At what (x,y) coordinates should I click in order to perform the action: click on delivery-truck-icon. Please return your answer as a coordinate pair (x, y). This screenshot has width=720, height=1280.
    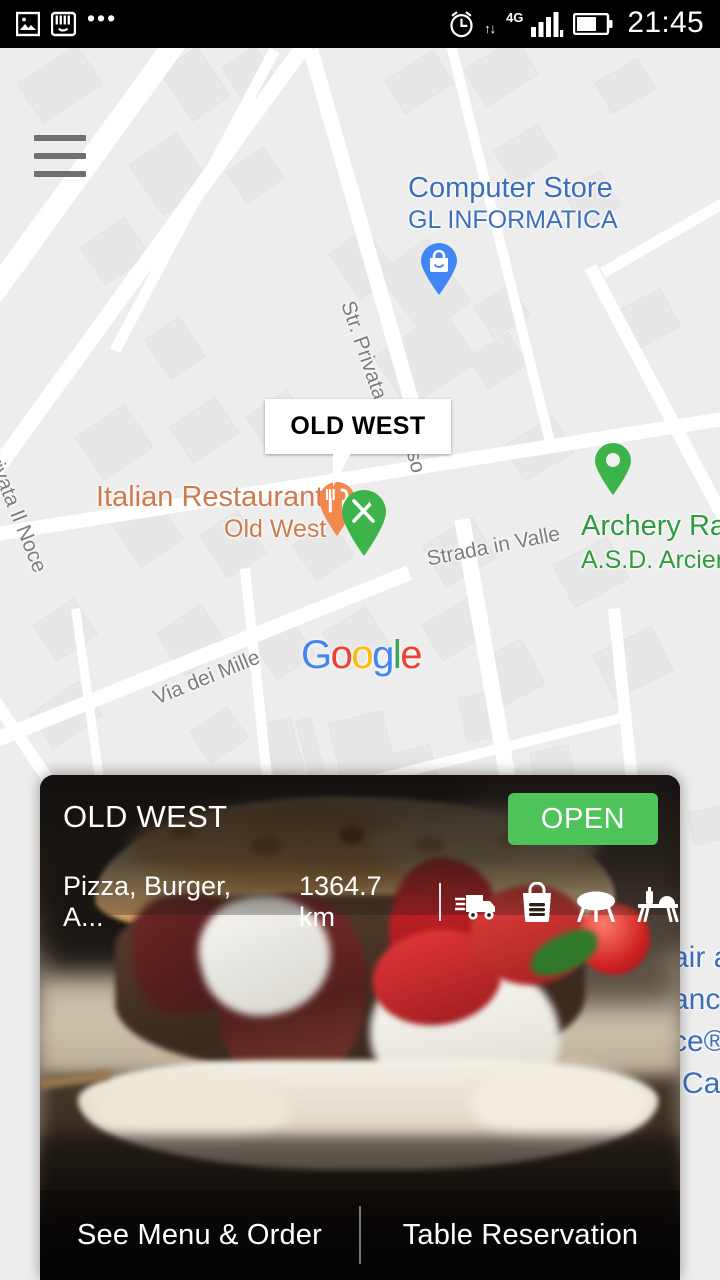
    Looking at the image, I should click on (475, 907).